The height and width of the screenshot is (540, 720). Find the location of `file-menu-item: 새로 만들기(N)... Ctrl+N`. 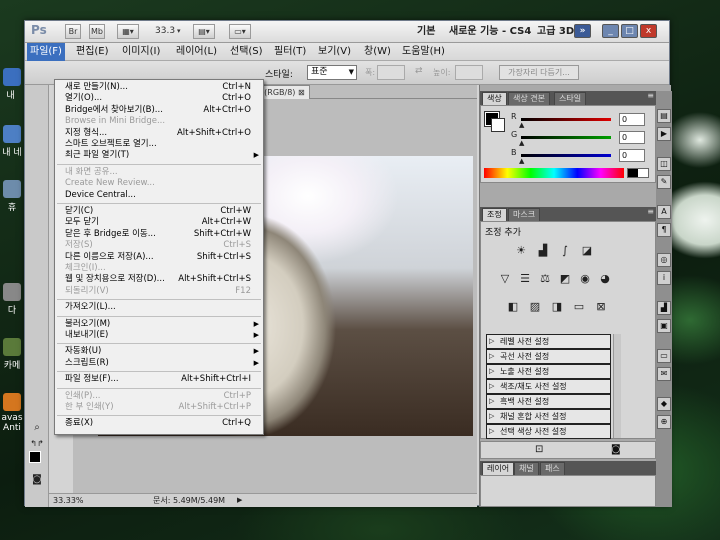

file-menu-item: 새로 만들기(N)... Ctrl+N is located at coordinates (159, 87).